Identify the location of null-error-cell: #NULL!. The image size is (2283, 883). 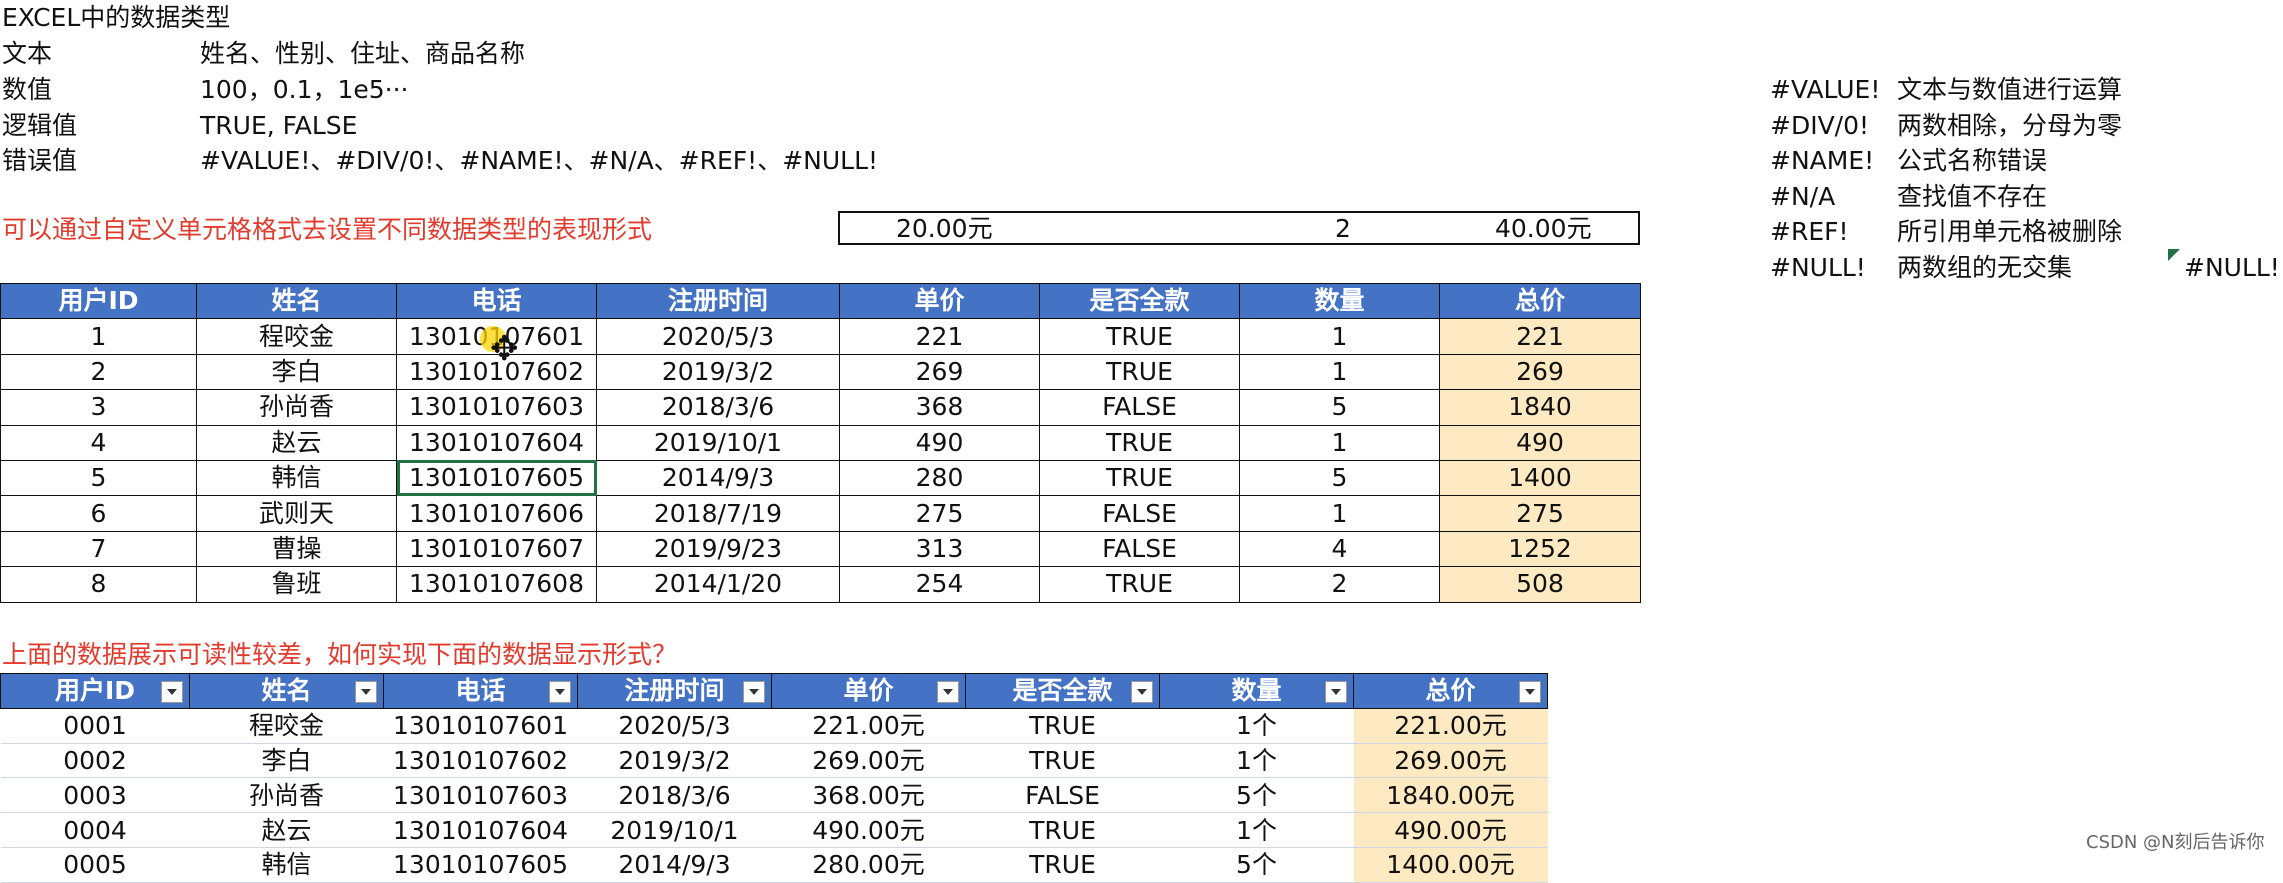
(2232, 268).